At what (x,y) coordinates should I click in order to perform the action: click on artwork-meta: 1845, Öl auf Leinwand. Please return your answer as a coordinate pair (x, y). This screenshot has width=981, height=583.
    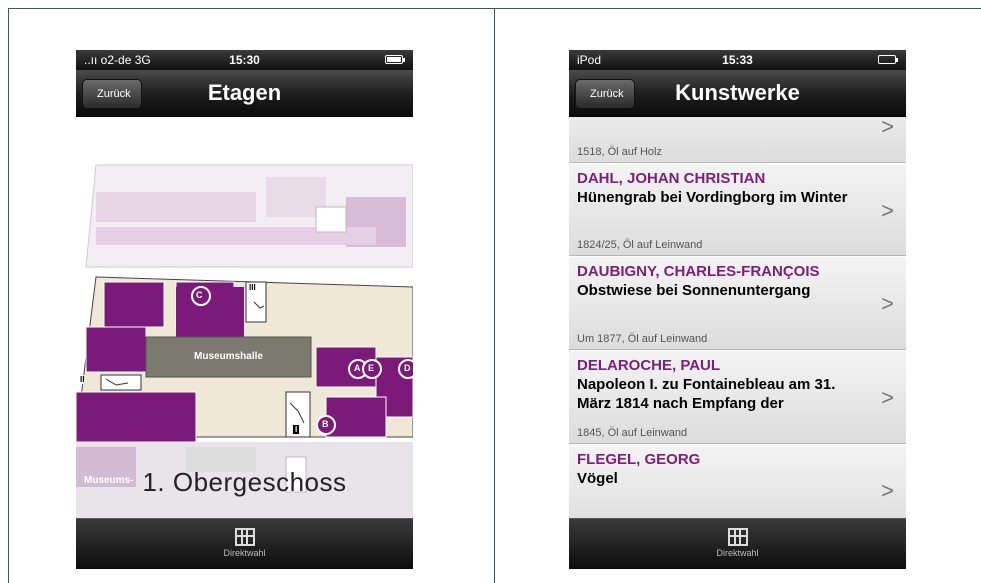
    Looking at the image, I should click on (632, 433).